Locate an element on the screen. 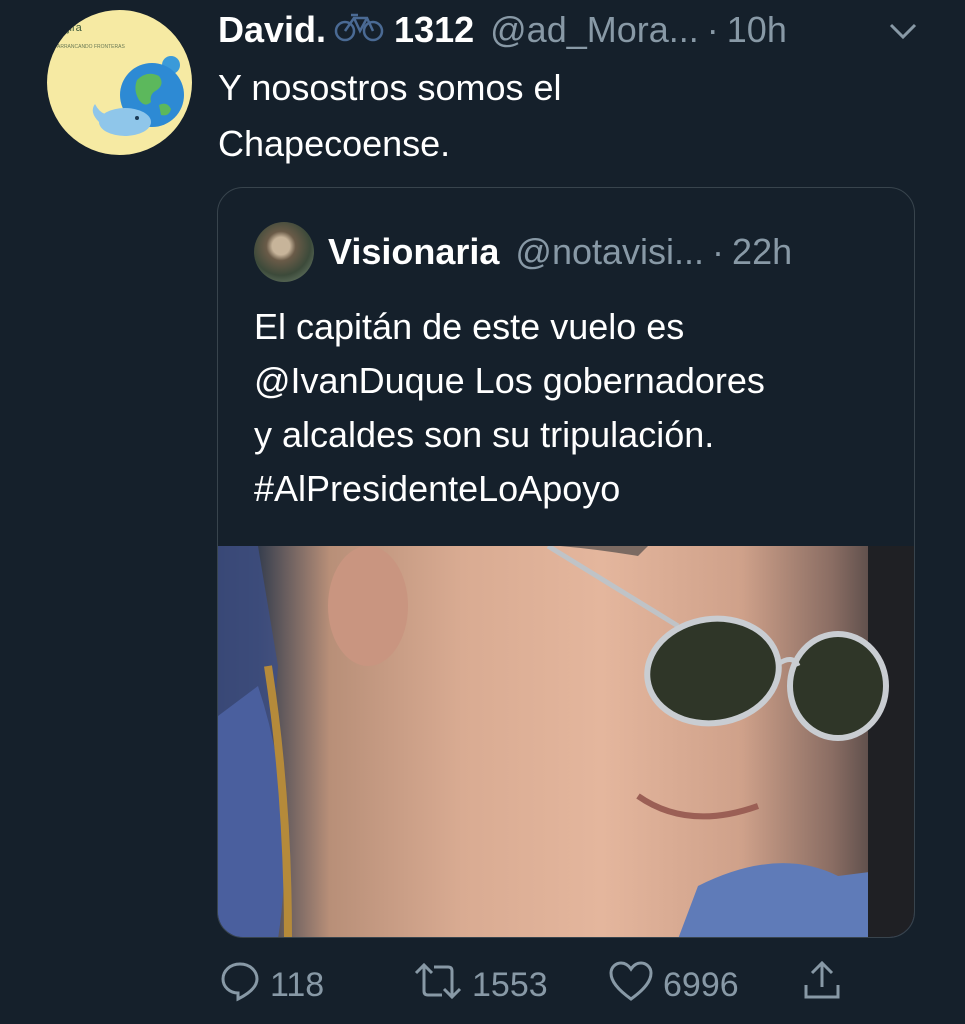 The height and width of the screenshot is (1024, 965). avatar-text: ajira is located at coordinates (71, 28).